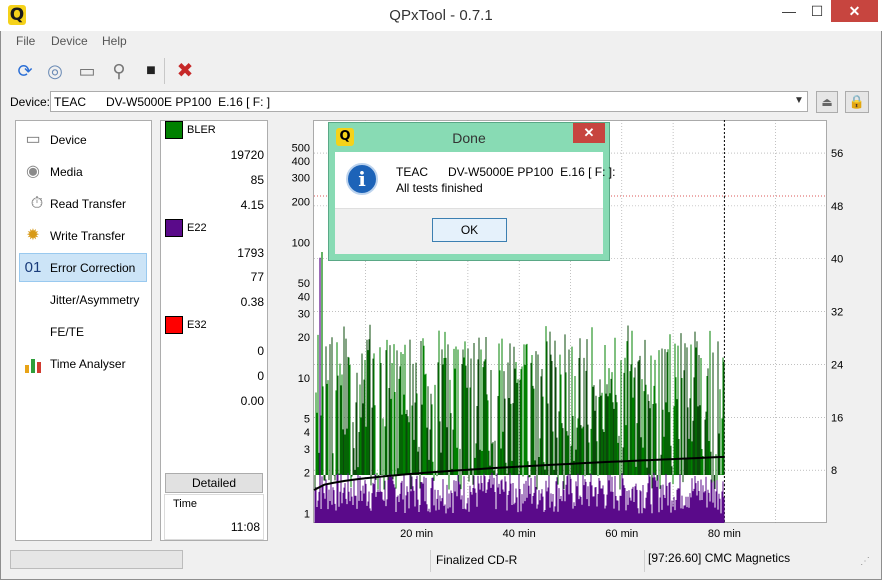 The image size is (882, 580). Describe the element at coordinates (37, 203) in the screenshot. I see `read-transfer-icon: ⏱` at that location.